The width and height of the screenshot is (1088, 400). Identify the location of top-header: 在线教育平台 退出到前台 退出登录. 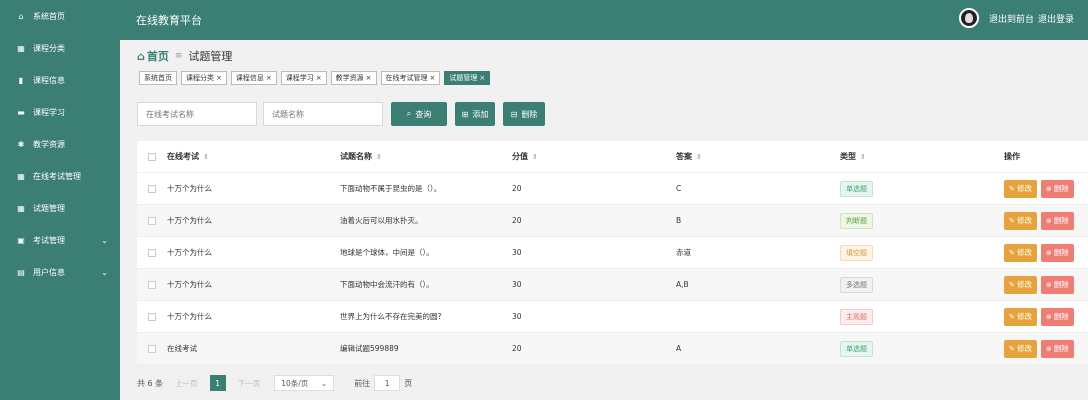
(604, 20).